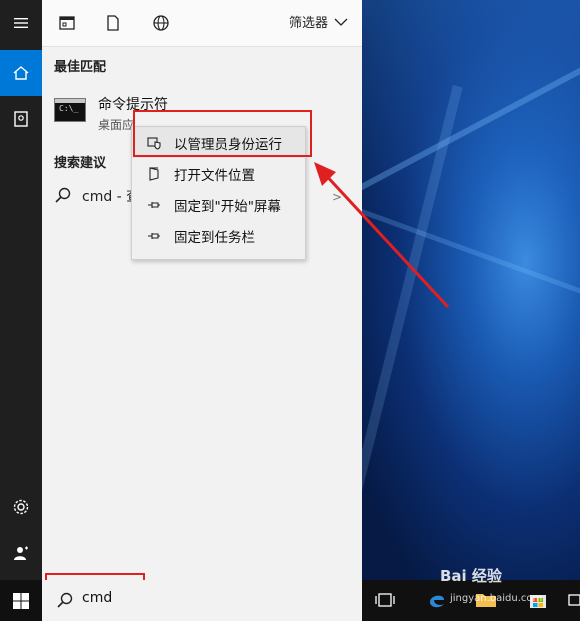 The height and width of the screenshot is (621, 580). Describe the element at coordinates (308, 23) in the screenshot. I see `filter-label: 筛选器` at that location.